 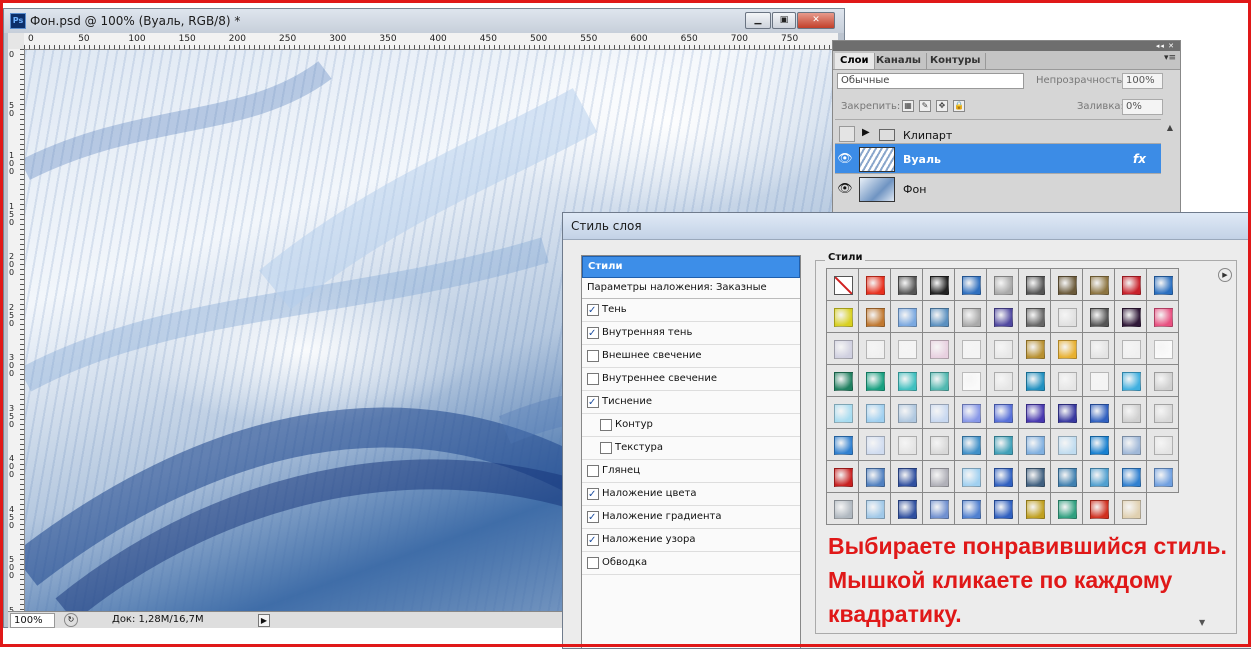 What do you see at coordinates (959, 106) in the screenshot?
I see `lock-all-icon: 🔒` at bounding box center [959, 106].